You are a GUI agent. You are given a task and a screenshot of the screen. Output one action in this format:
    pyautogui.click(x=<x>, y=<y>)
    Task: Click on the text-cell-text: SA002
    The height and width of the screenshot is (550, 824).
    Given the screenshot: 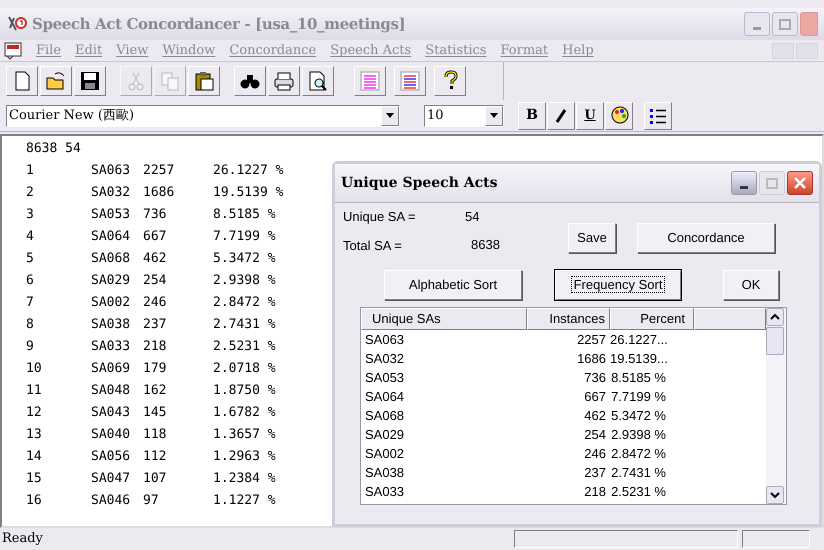 What is the action you would take?
    pyautogui.click(x=111, y=303)
    